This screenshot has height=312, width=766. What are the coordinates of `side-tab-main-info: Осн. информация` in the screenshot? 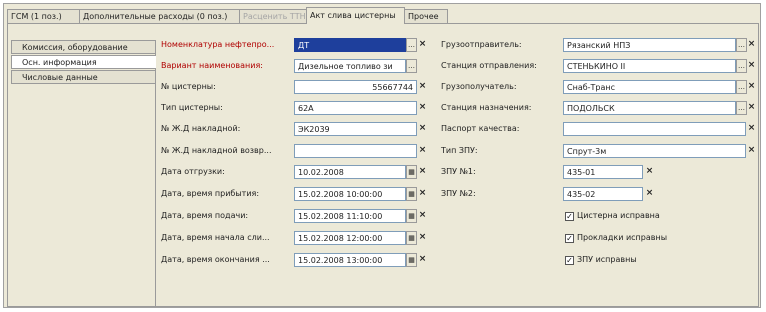 It's located at (83, 62).